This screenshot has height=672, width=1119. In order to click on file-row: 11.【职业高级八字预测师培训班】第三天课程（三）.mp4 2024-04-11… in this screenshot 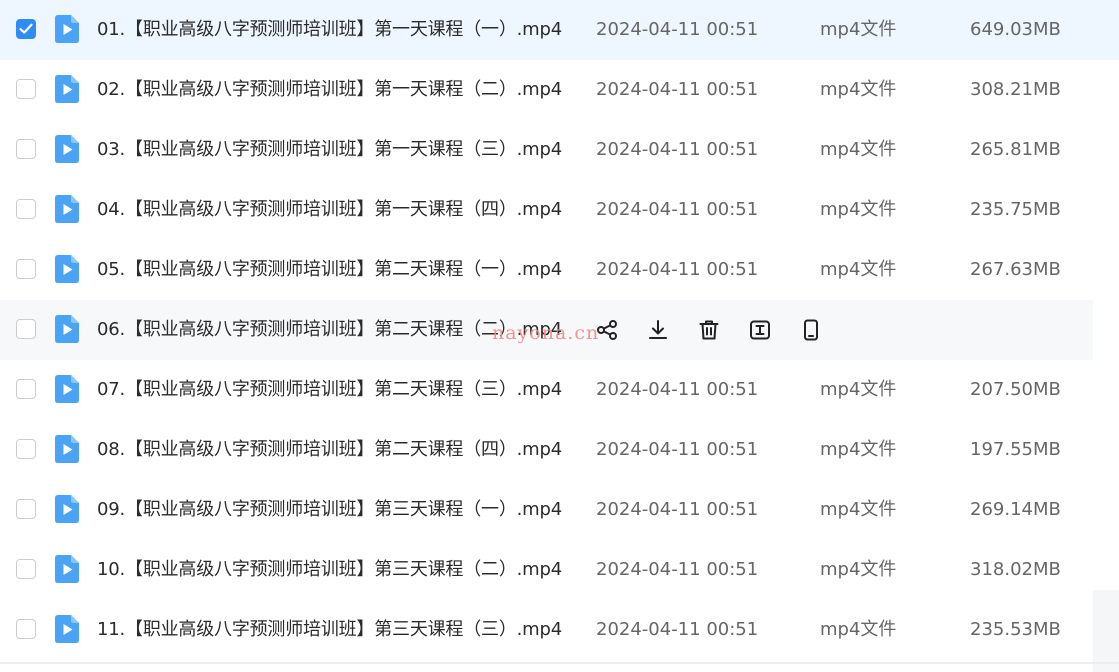, I will do `click(546, 630)`.